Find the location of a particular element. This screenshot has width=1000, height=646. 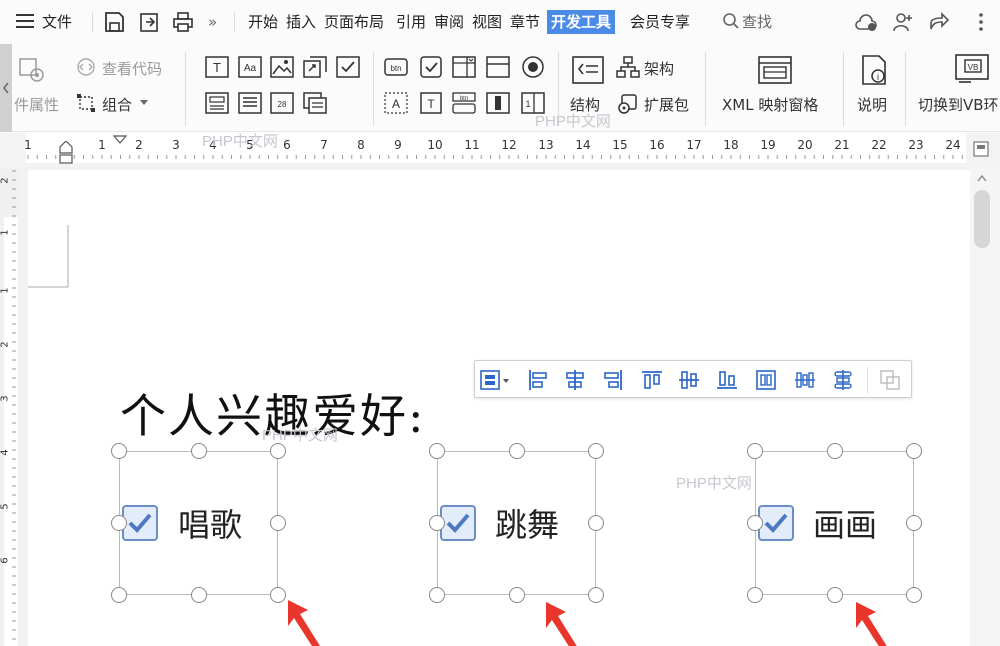

text-box-control-icon: T is located at coordinates (431, 103).